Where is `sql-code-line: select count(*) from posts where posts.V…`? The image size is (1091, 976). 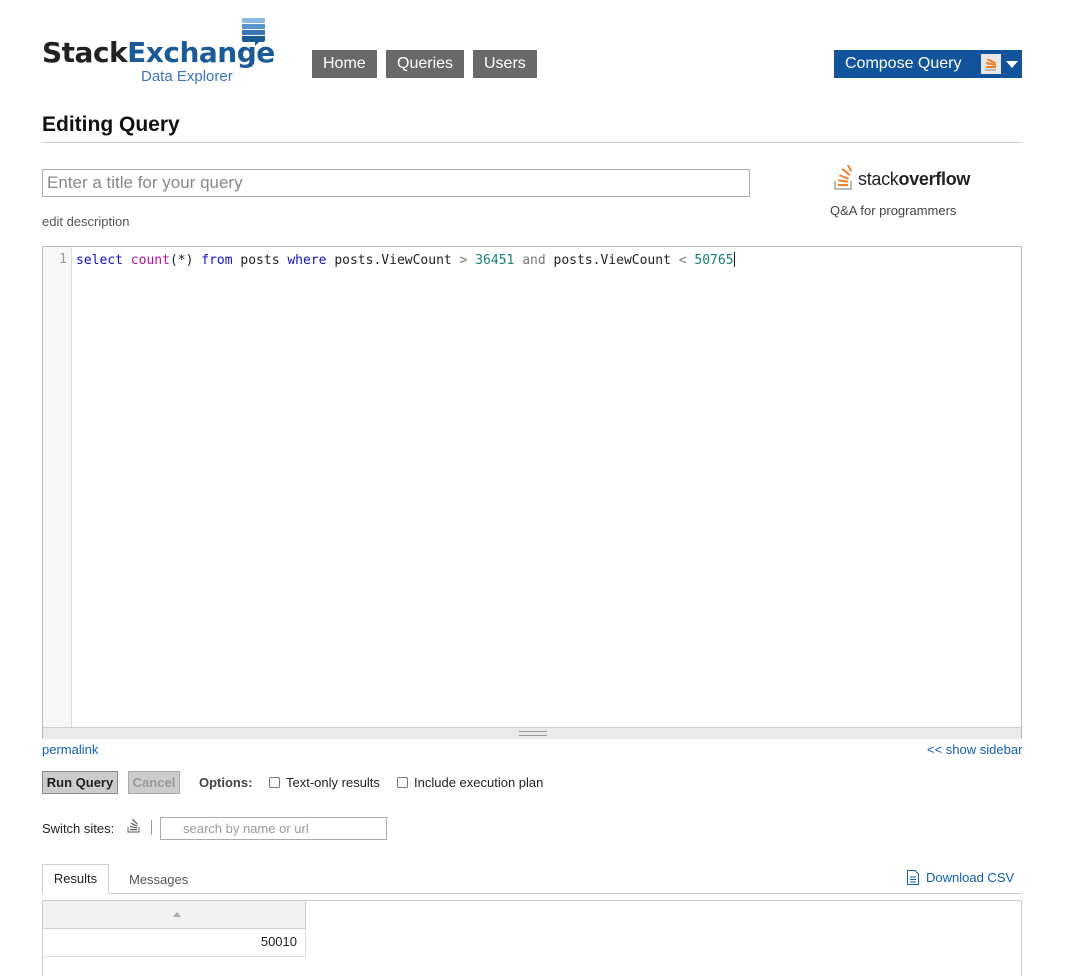
sql-code-line: select count(*) from posts where posts.V… is located at coordinates (405, 260).